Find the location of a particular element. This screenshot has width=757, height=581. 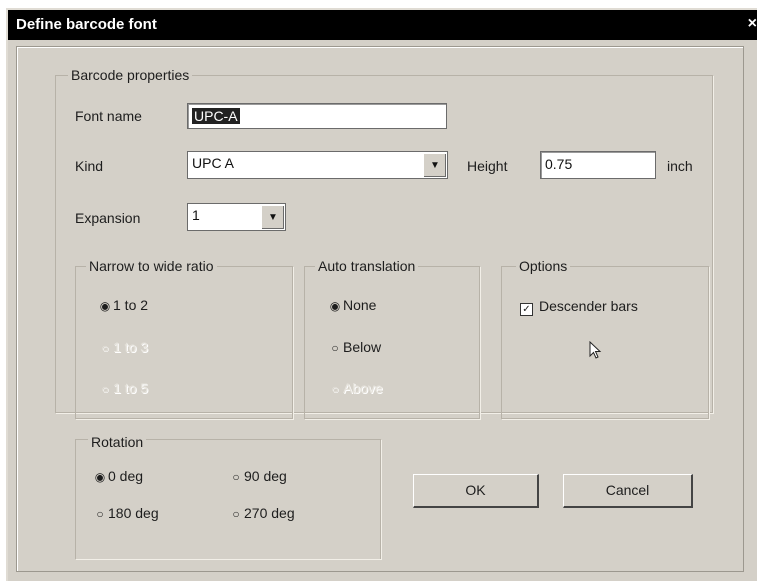

expansion-dropdown-arrow-icon: ▼ is located at coordinates (272, 217).